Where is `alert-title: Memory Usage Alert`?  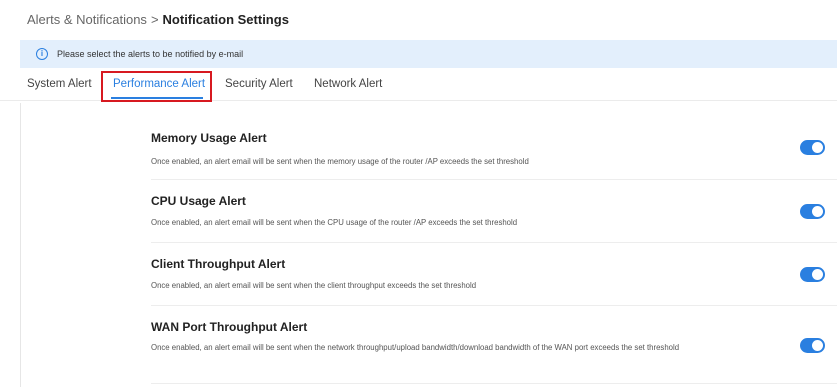
alert-title: Memory Usage Alert is located at coordinates (209, 138).